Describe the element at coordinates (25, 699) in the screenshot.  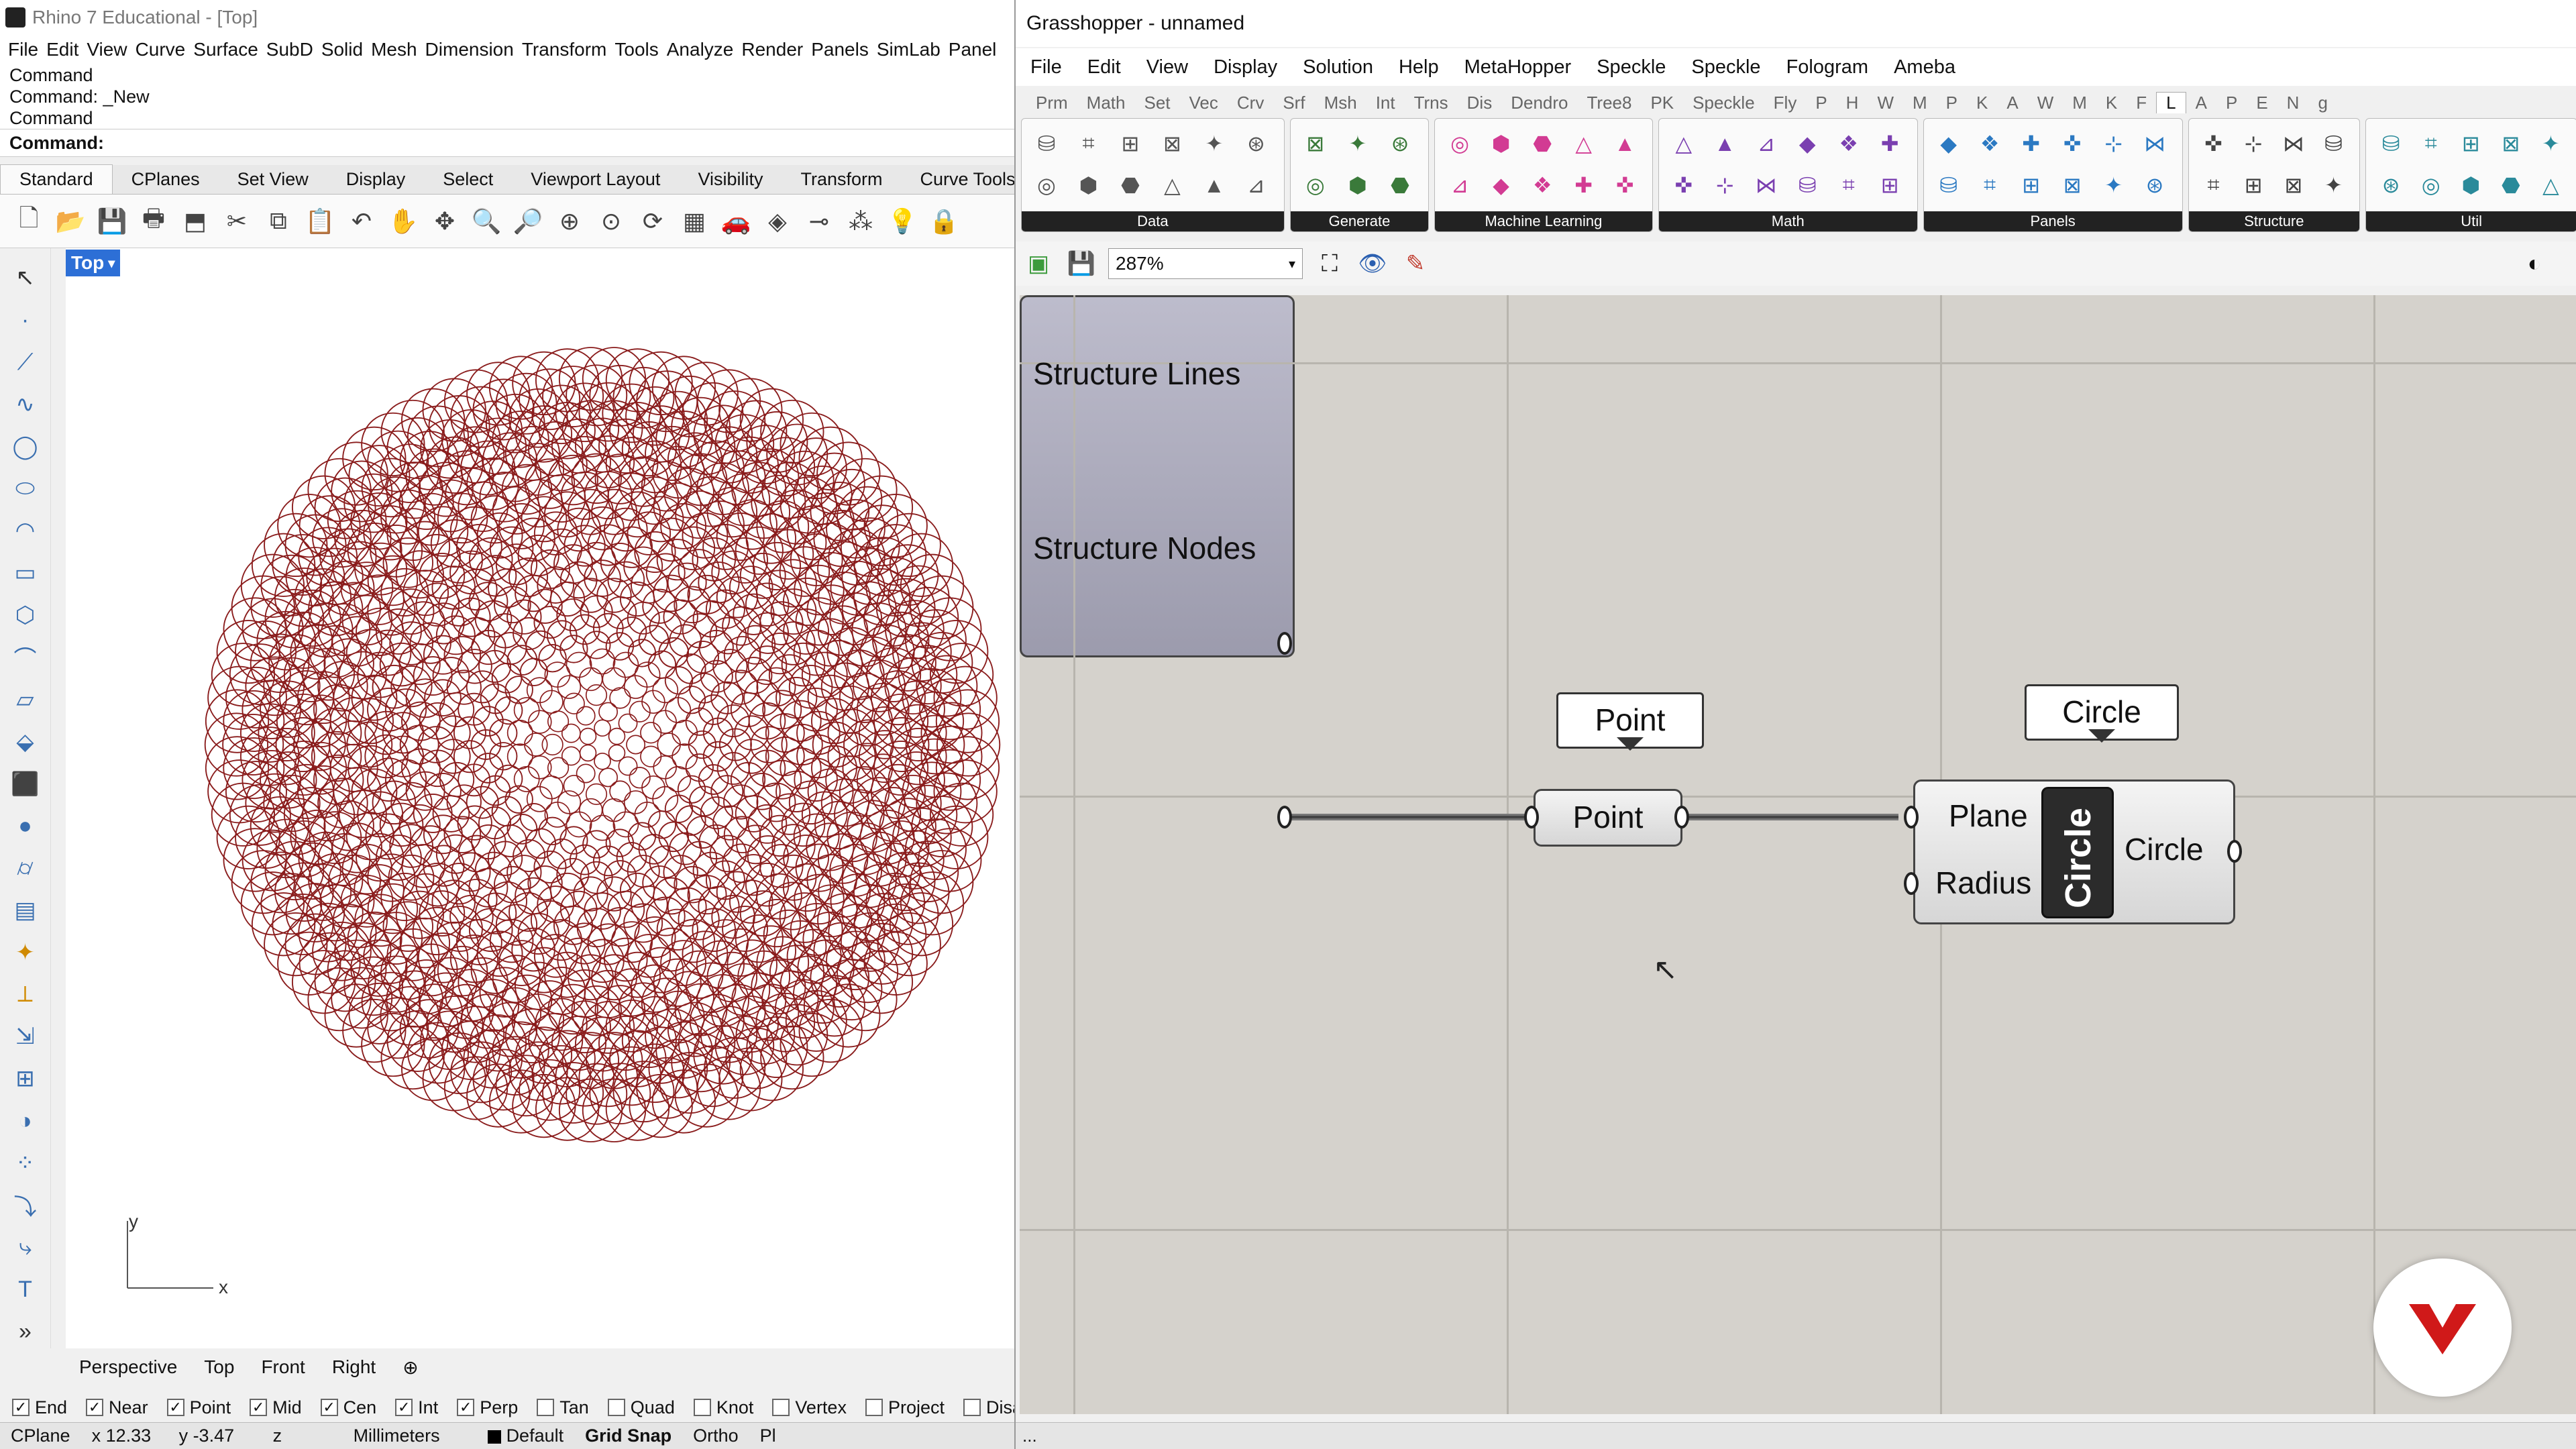
I see `surface-icon: ▱` at that location.